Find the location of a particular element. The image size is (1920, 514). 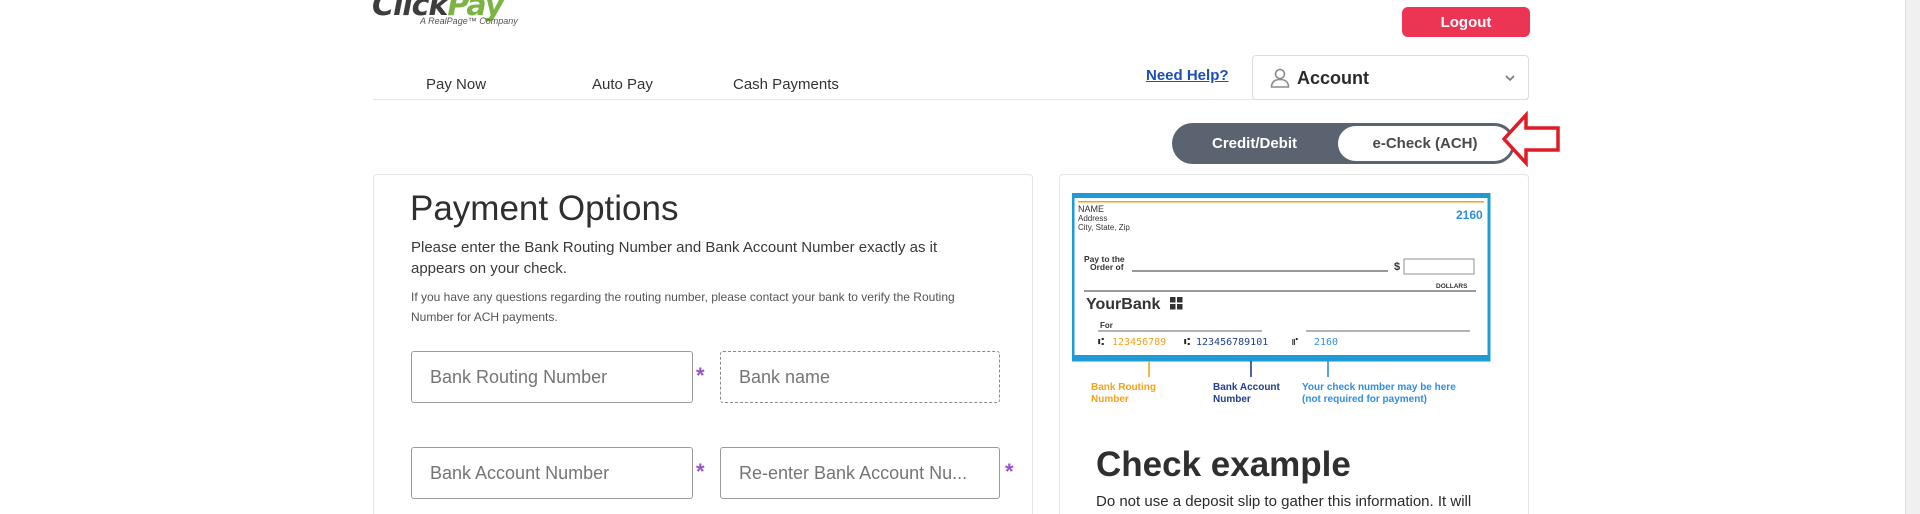

check-address: Address is located at coordinates (1092, 218).